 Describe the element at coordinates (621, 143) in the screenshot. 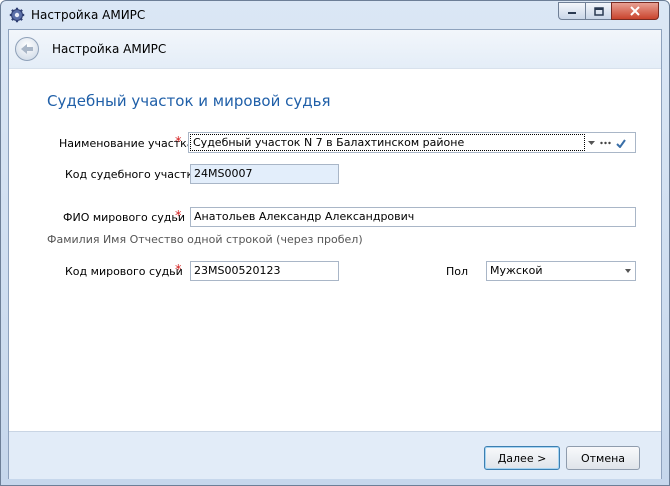

I see `check-icon` at that location.